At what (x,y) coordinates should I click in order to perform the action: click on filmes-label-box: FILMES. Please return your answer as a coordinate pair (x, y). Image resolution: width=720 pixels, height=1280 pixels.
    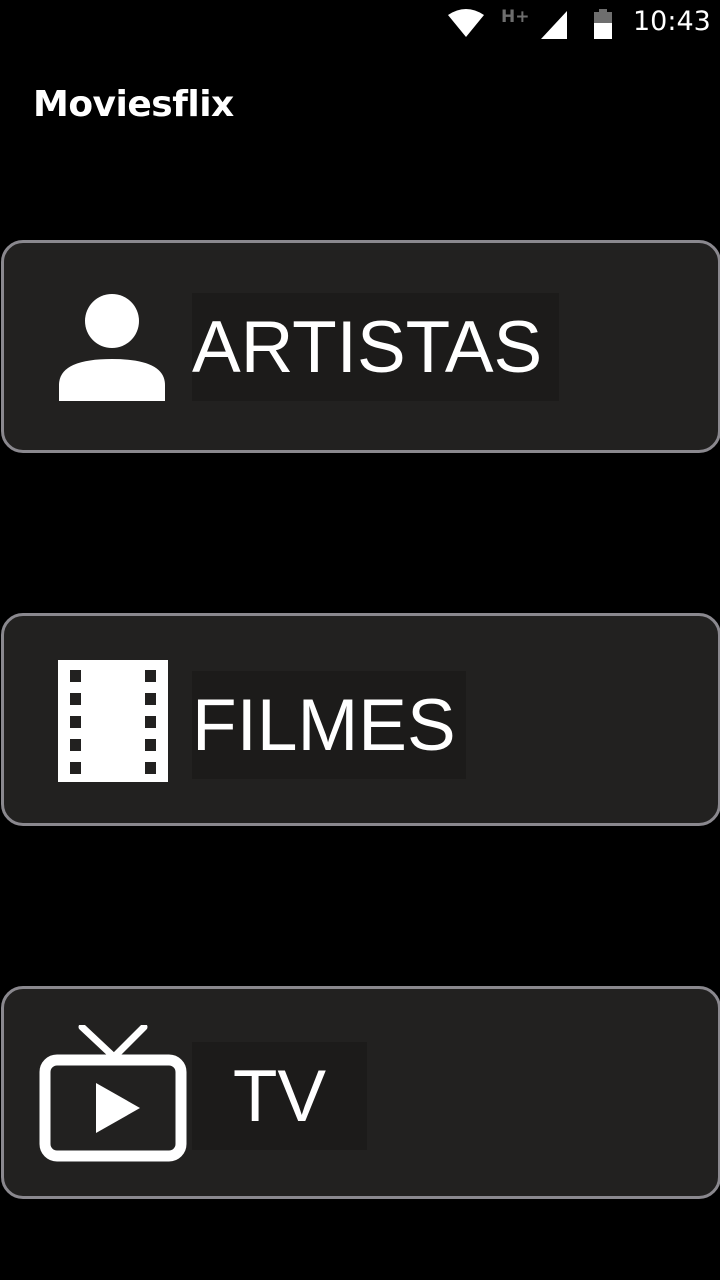
    Looking at the image, I should click on (329, 725).